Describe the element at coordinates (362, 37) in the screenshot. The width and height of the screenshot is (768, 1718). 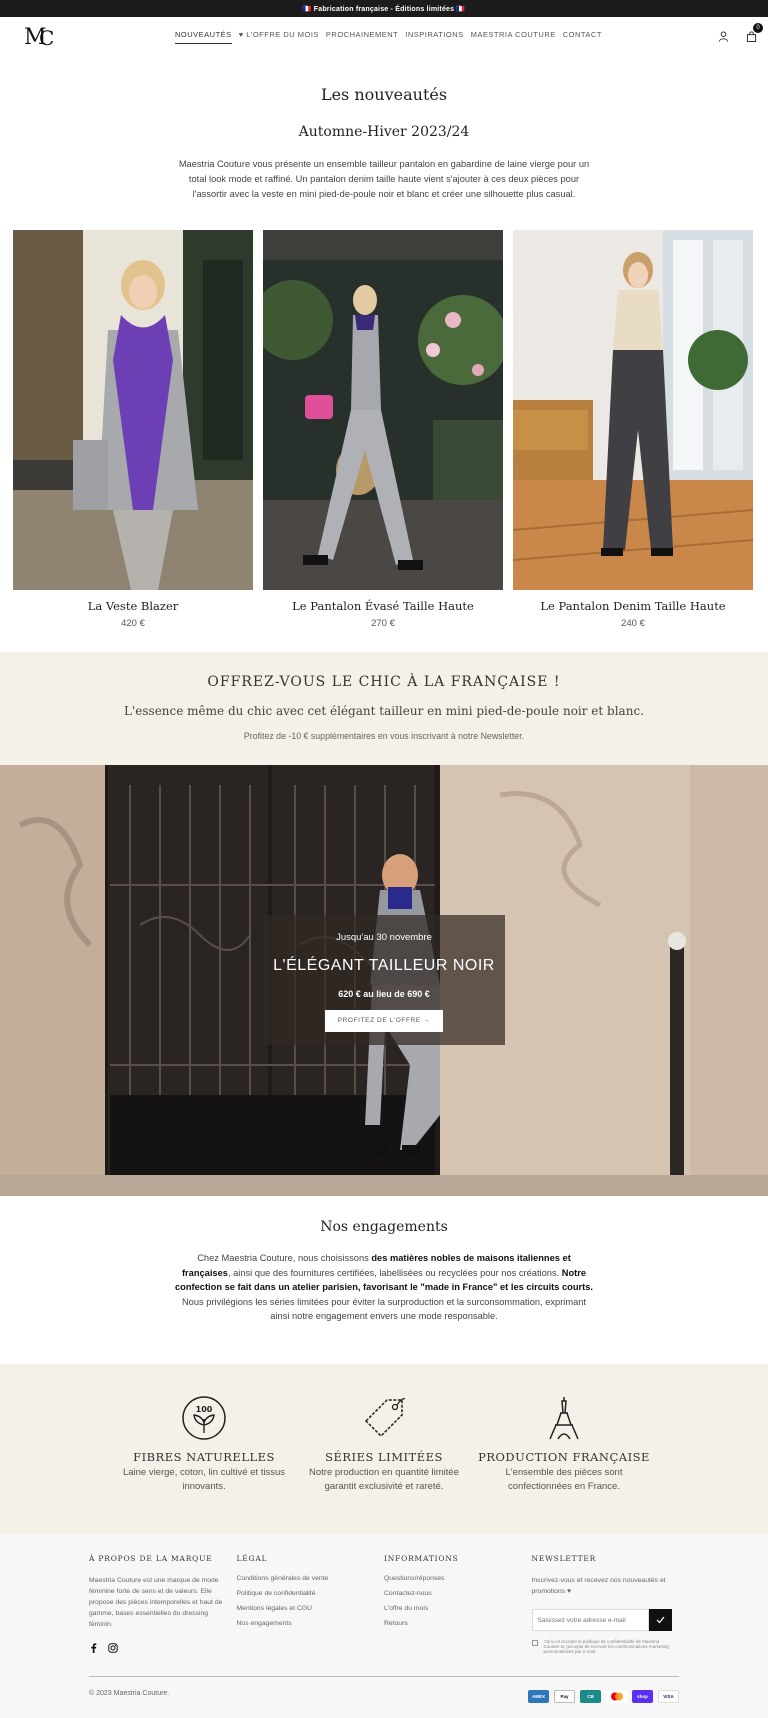
I see `nav-item-prochainement: Prochainement` at that location.